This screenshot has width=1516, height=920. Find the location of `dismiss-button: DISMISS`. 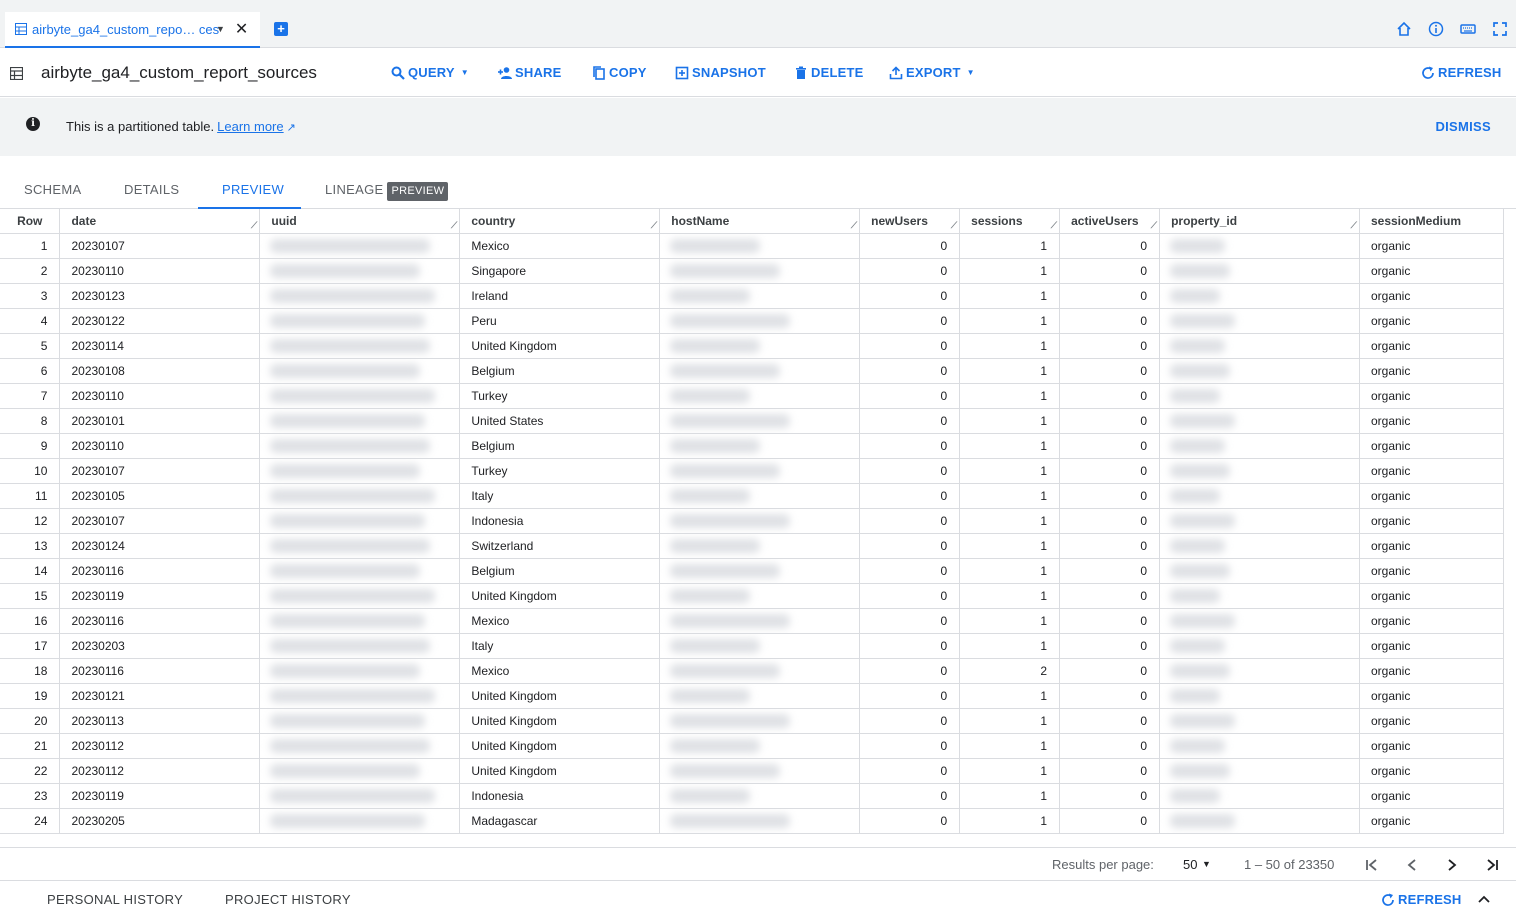

dismiss-button: DISMISS is located at coordinates (1463, 126).